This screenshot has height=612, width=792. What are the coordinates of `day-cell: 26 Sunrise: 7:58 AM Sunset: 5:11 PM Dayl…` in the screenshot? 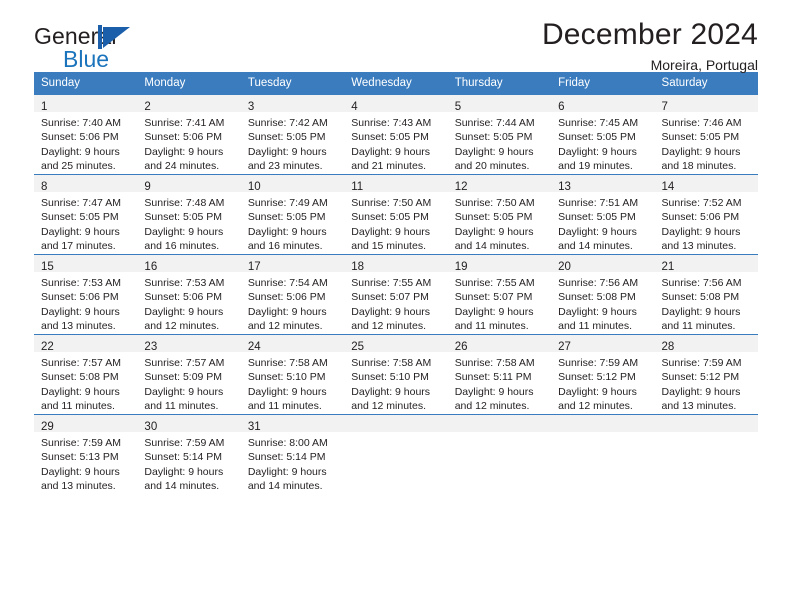 It's located at (499, 374).